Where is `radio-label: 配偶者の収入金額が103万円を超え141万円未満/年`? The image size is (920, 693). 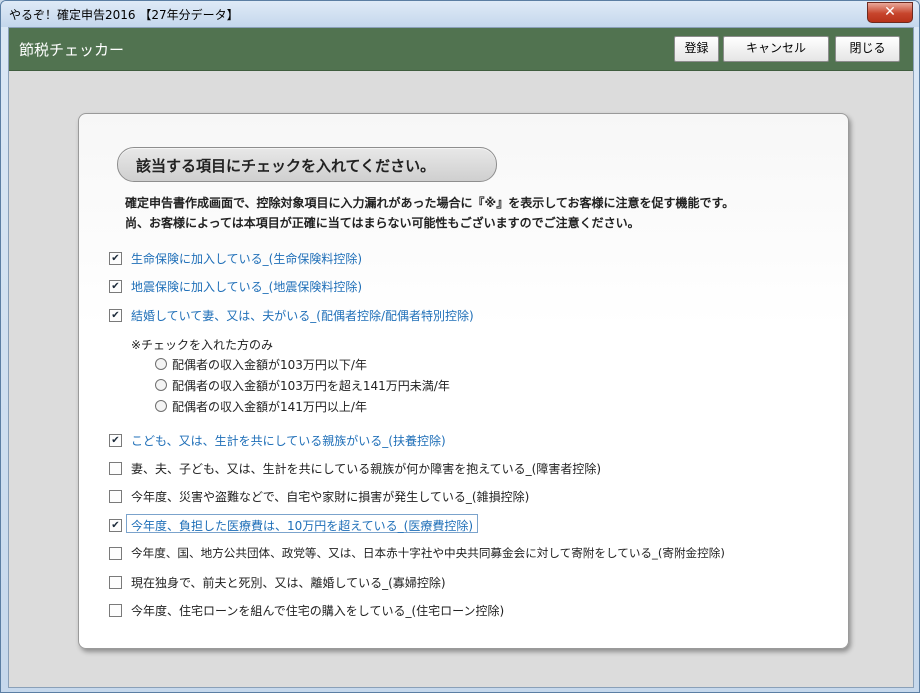 radio-label: 配偶者の収入金額が103万円を超え141万円未満/年 is located at coordinates (311, 386).